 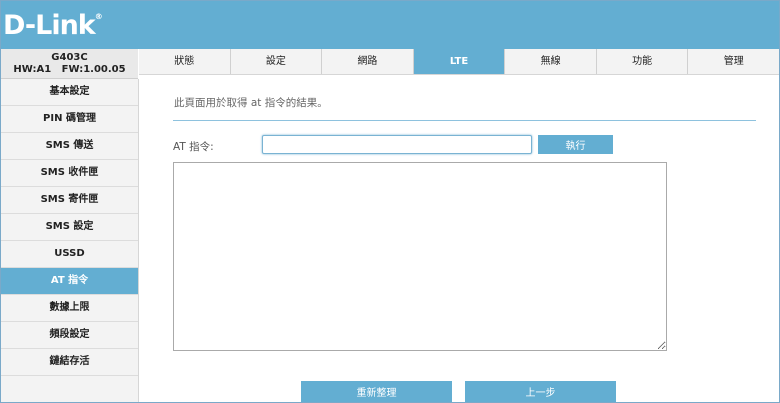 I want to click on tab-network: 網路, so click(x=368, y=61).